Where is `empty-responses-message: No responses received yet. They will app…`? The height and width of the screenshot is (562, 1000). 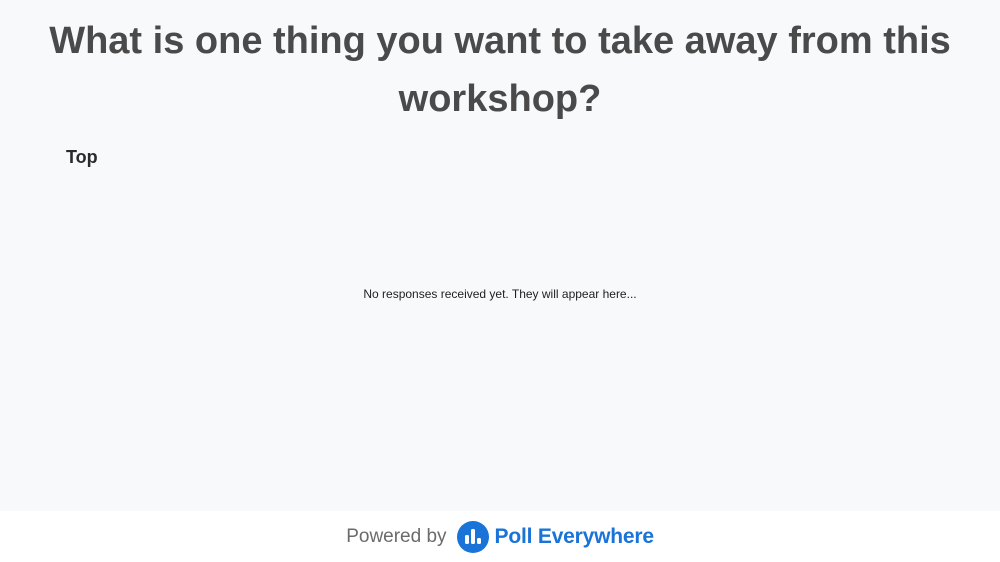 empty-responses-message: No responses received yet. They will app… is located at coordinates (500, 294).